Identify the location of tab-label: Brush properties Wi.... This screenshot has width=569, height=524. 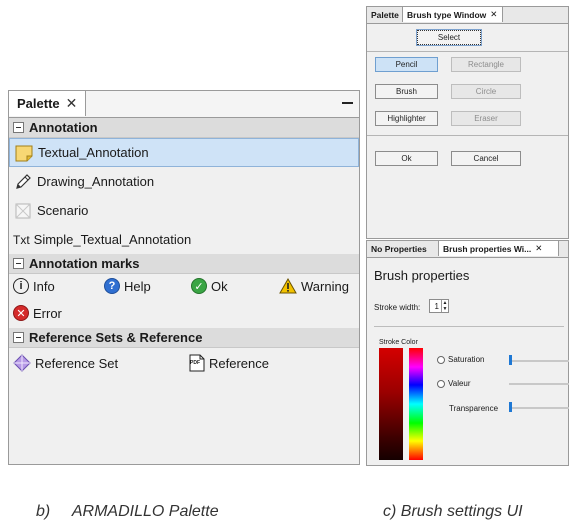
(487, 248).